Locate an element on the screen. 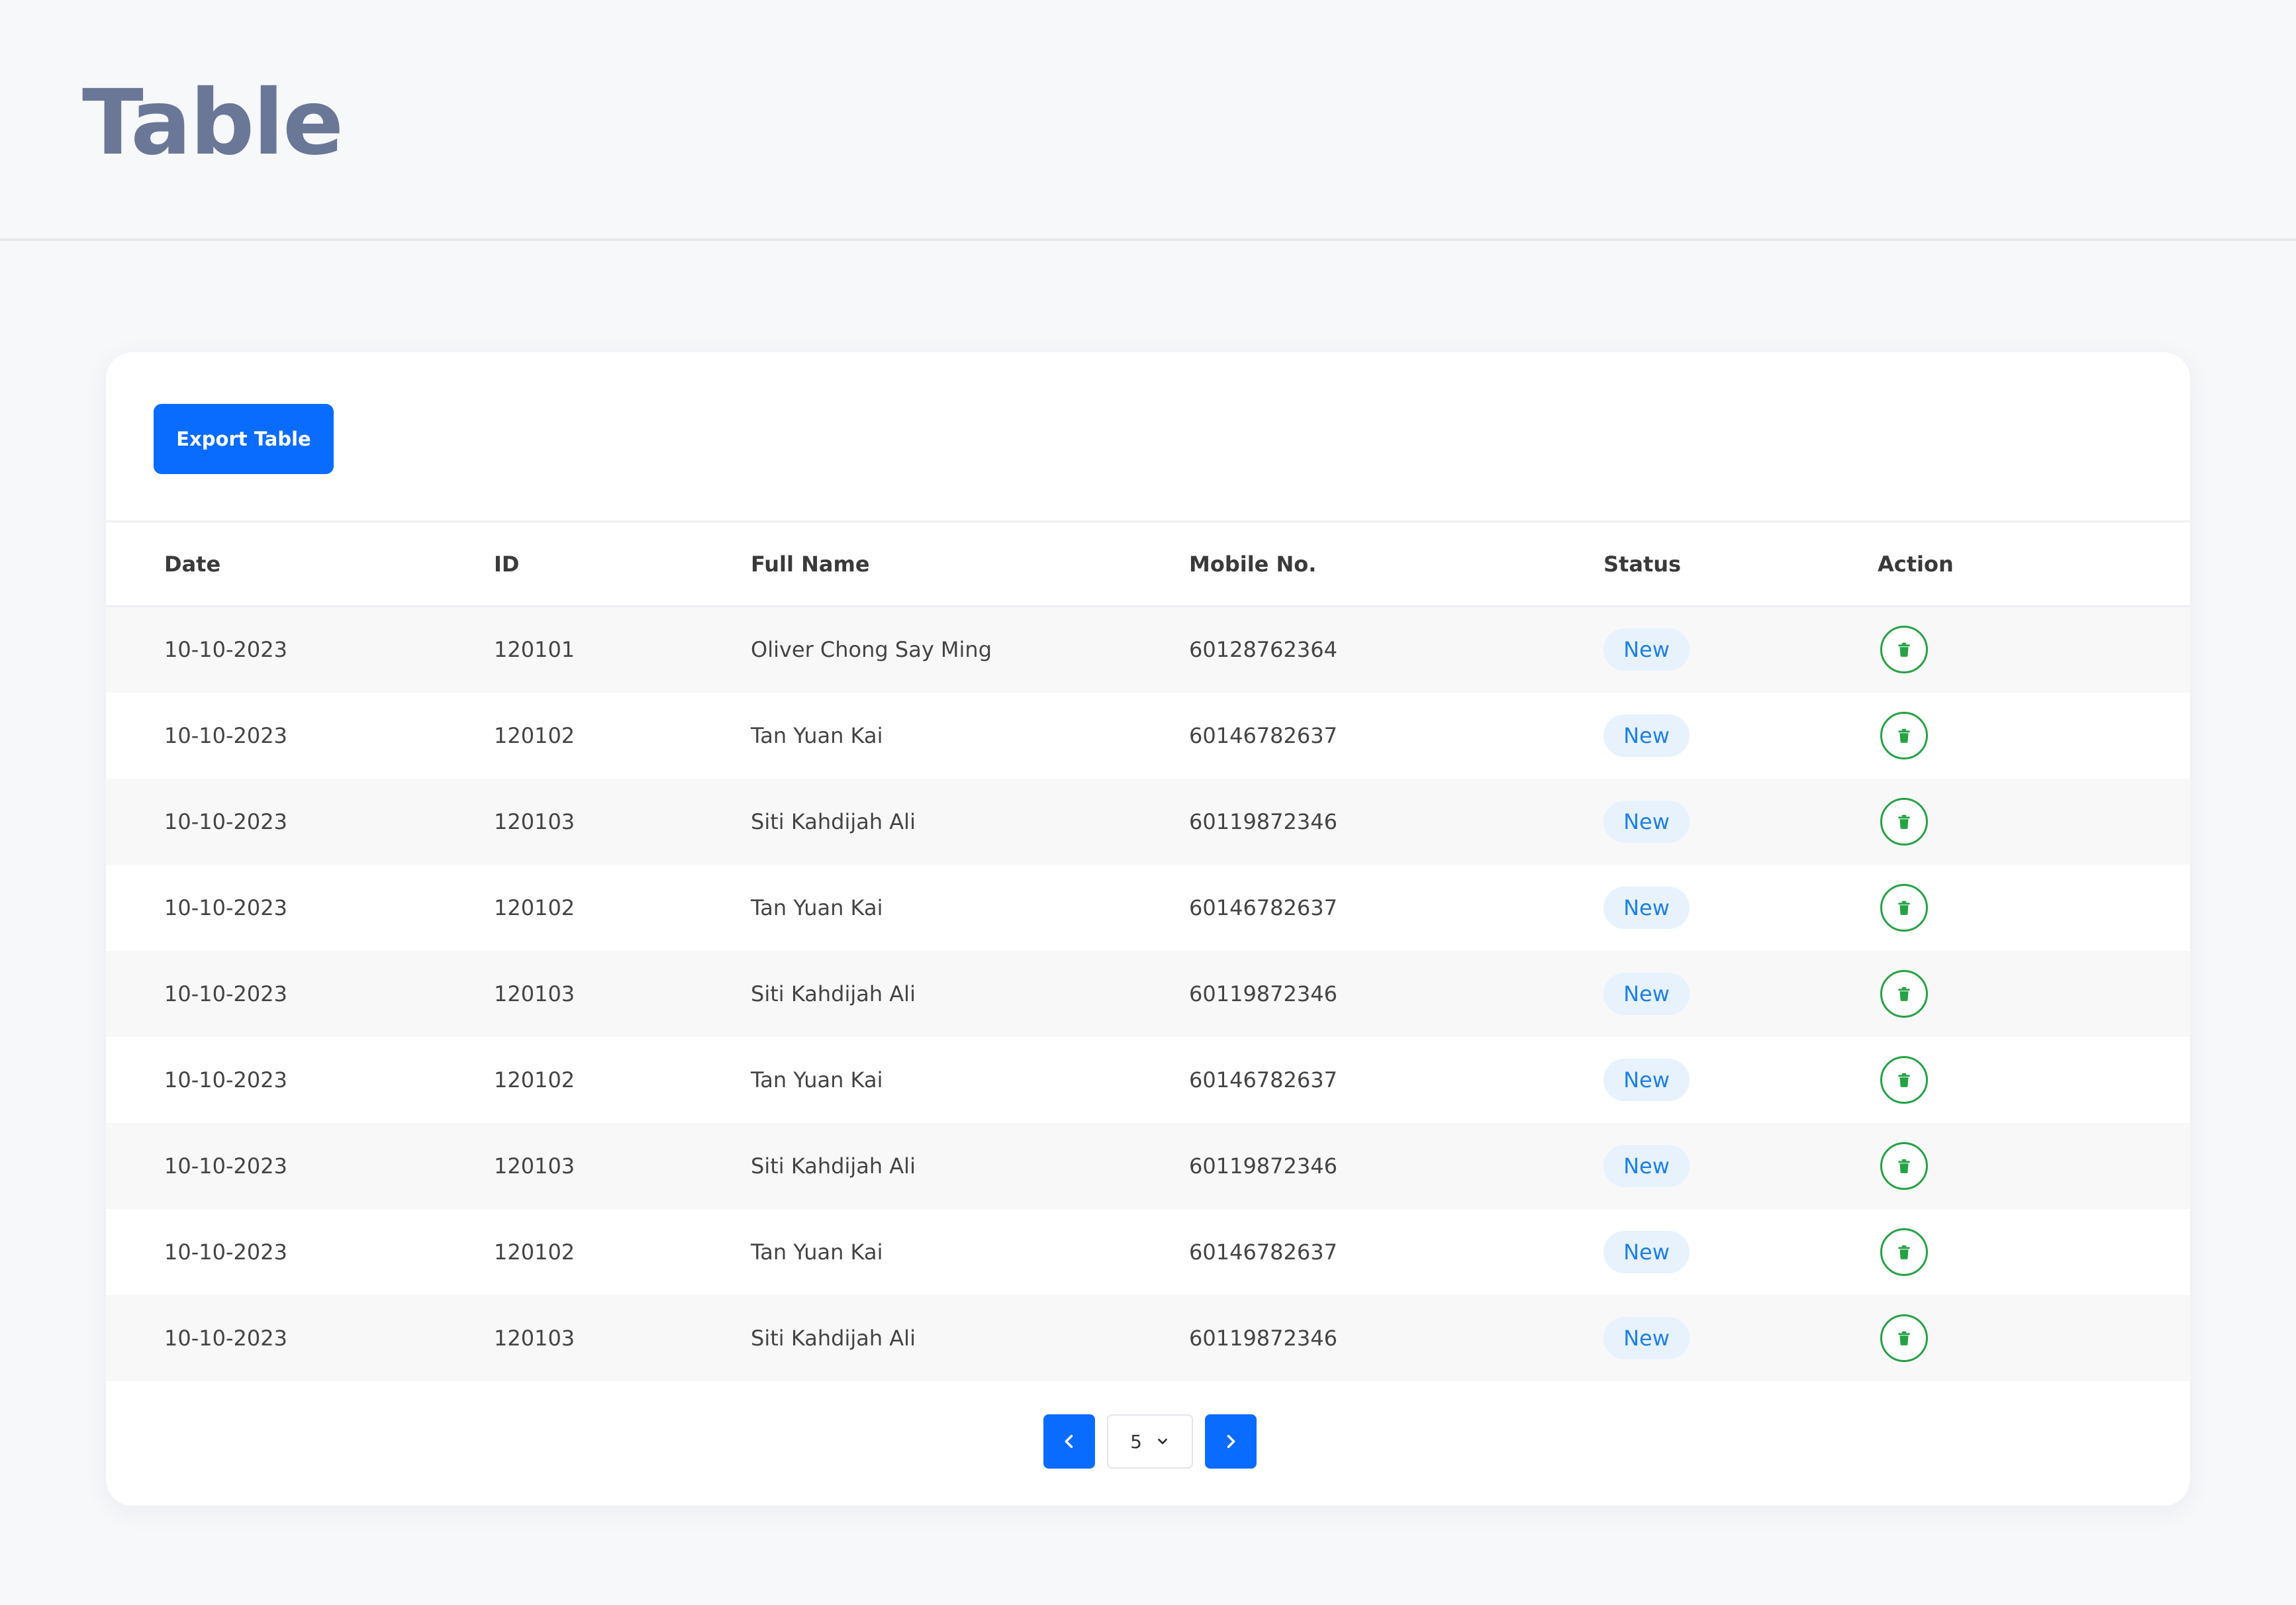 The width and height of the screenshot is (2296, 1605). export-table-button: Export Table is located at coordinates (244, 439).